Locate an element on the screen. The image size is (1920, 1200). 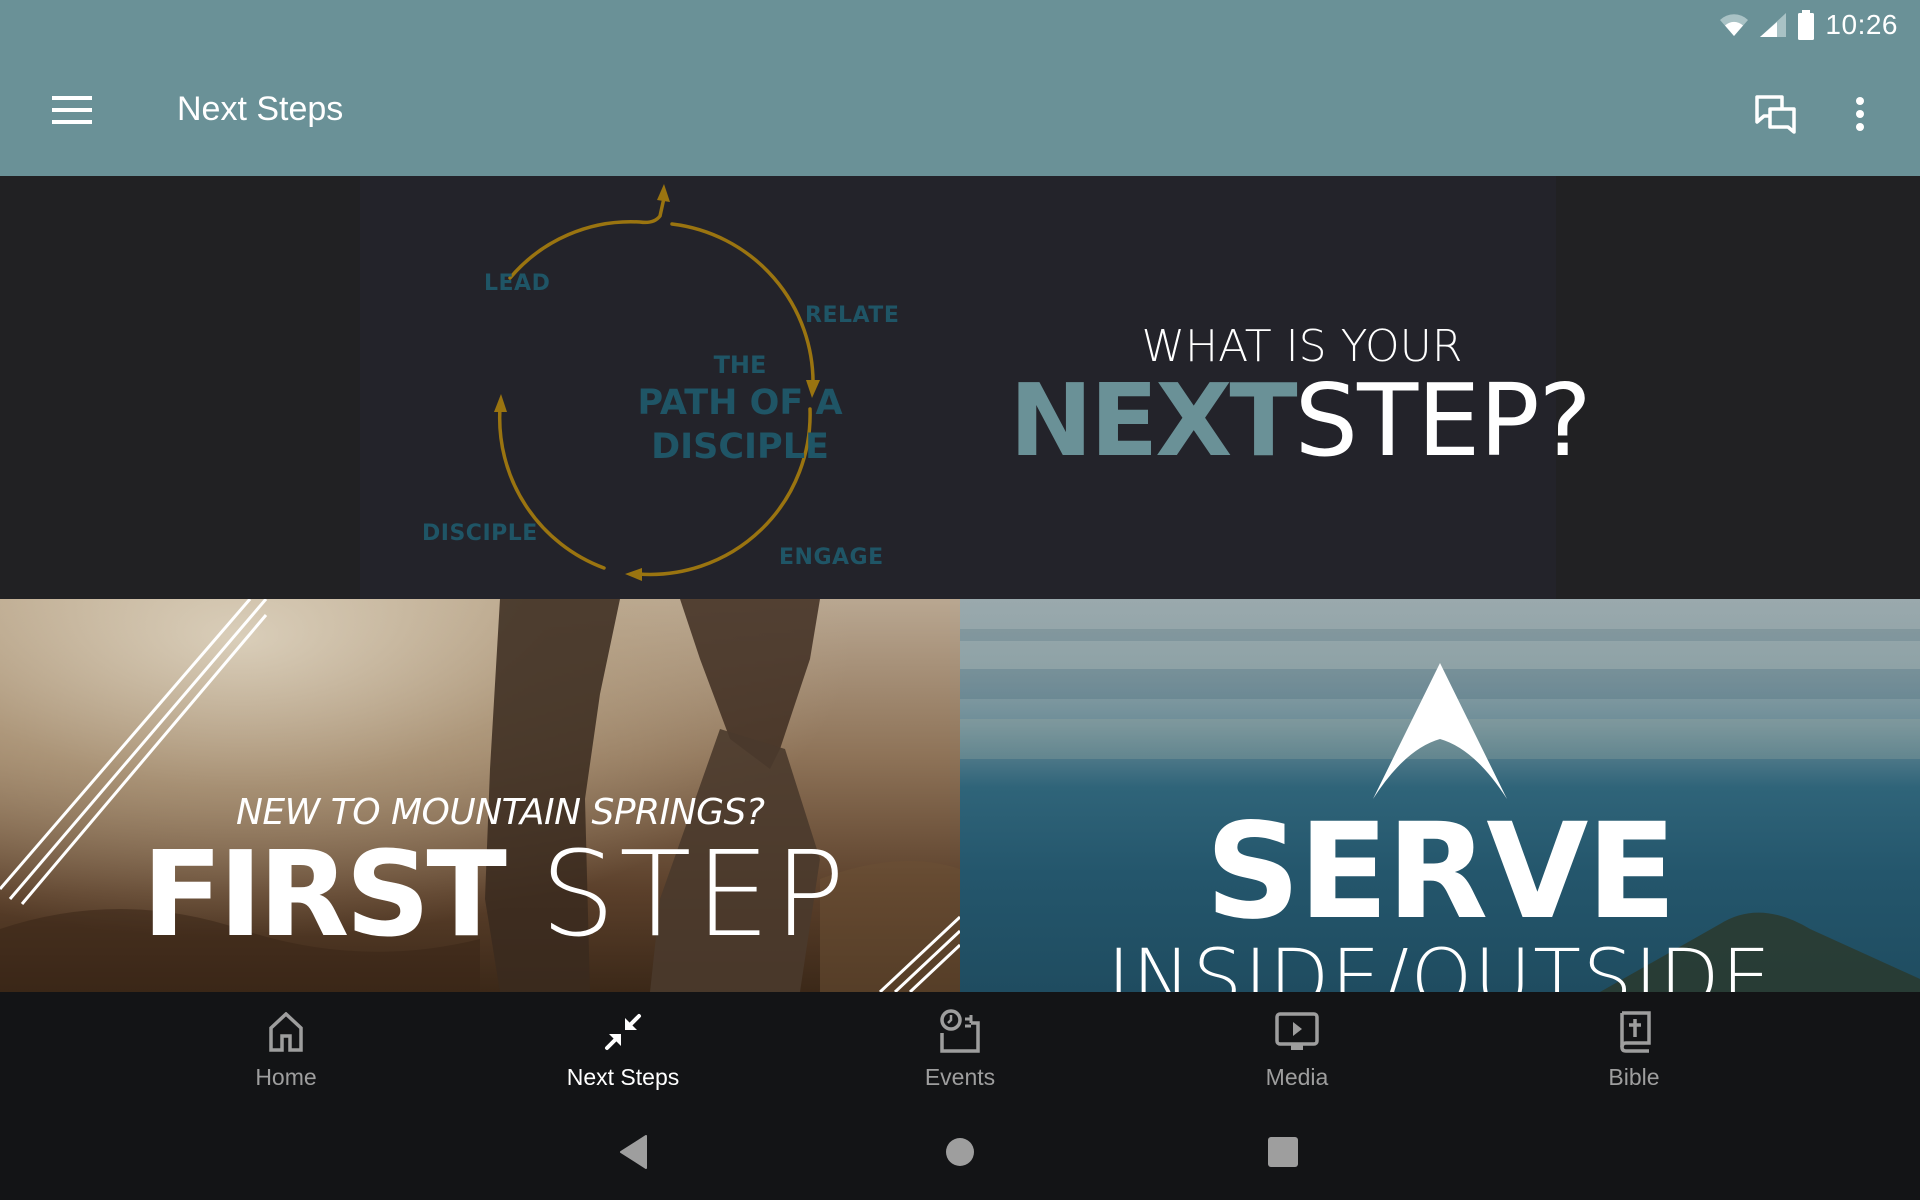
menu-button is located at coordinates (72, 112).